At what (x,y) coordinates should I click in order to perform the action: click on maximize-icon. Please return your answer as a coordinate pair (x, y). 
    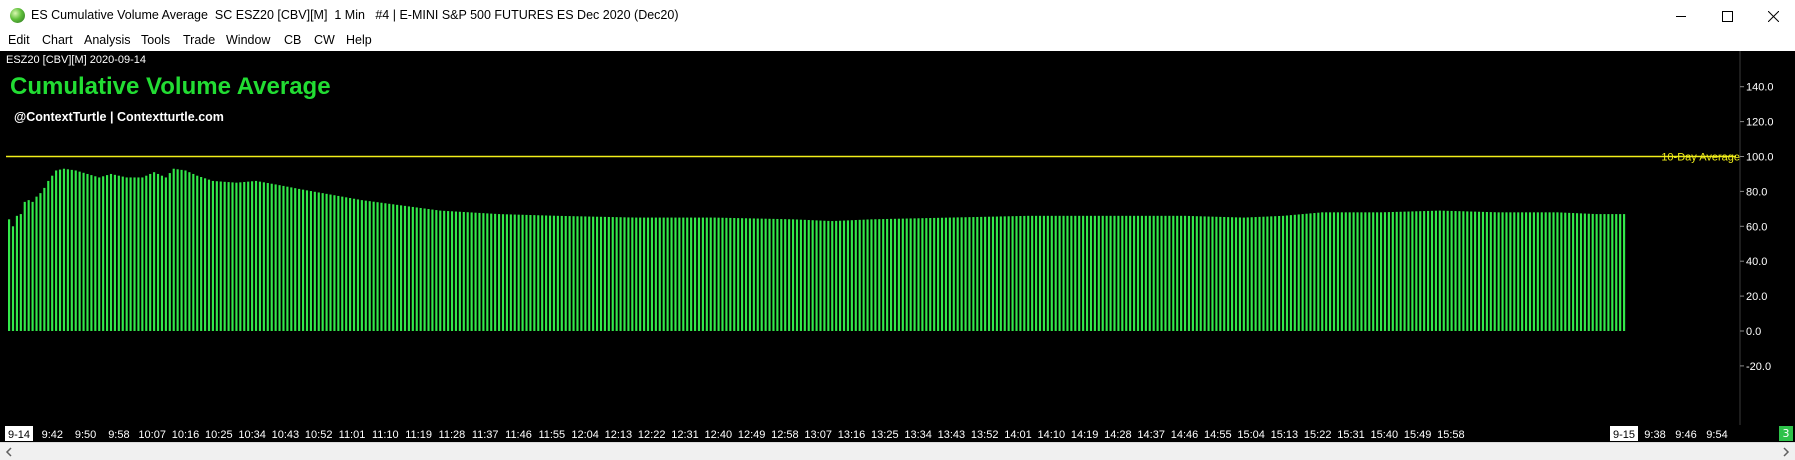
    Looking at the image, I should click on (1727, 16).